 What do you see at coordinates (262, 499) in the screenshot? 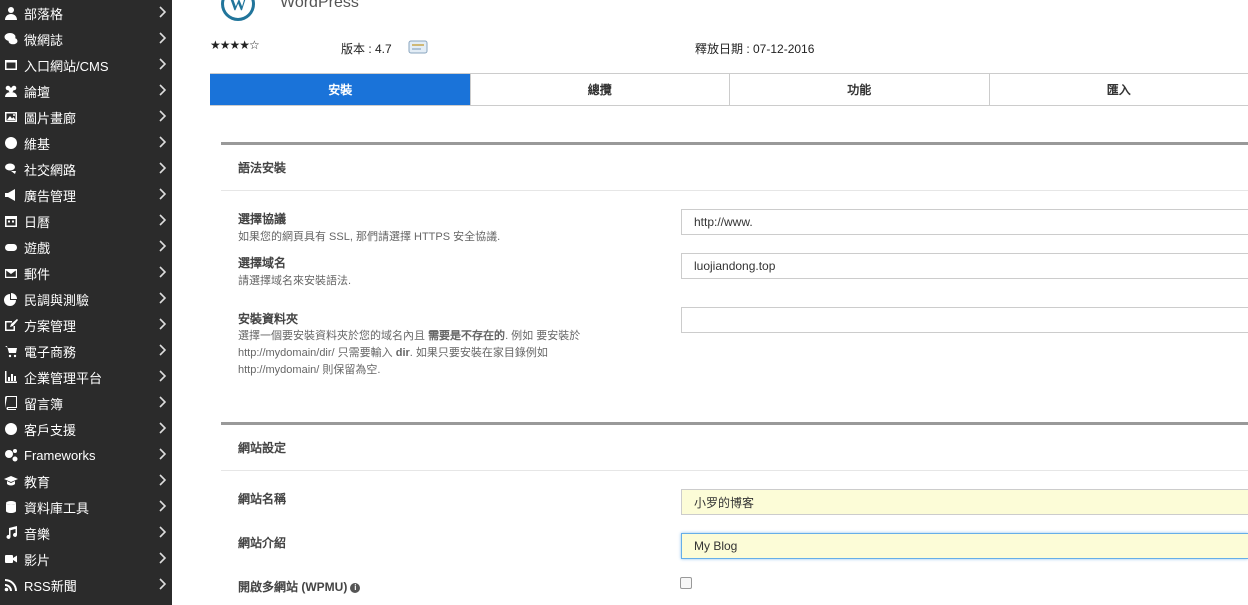
I see `site-name-label: 網站名稱` at bounding box center [262, 499].